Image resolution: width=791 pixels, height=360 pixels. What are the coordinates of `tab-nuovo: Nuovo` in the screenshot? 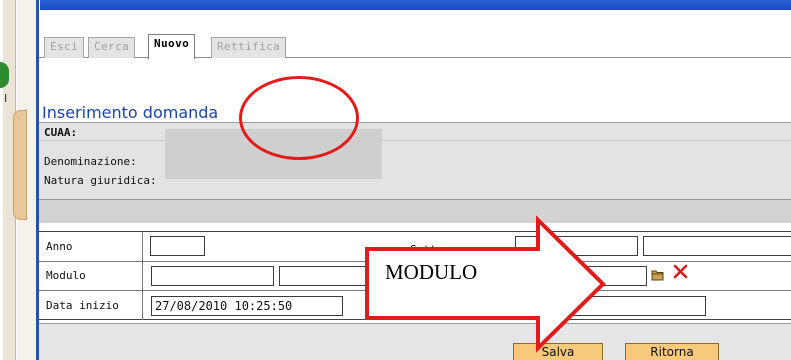 It's located at (172, 46).